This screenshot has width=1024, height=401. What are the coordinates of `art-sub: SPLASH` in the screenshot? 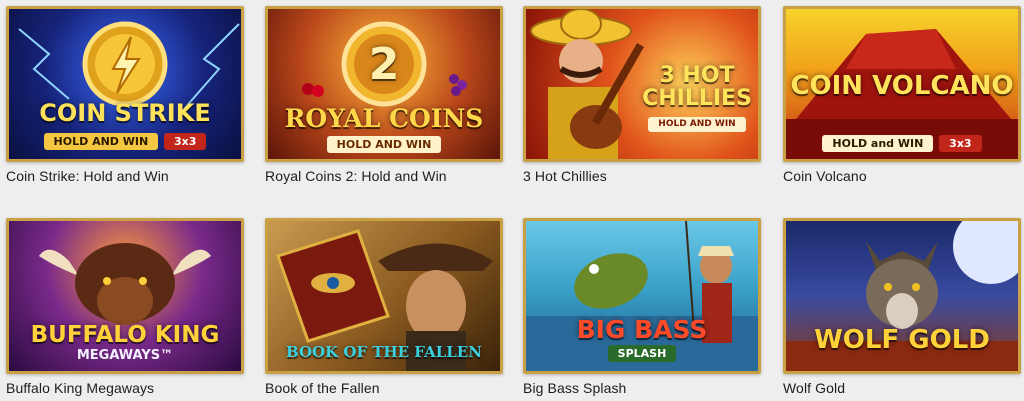 It's located at (642, 353).